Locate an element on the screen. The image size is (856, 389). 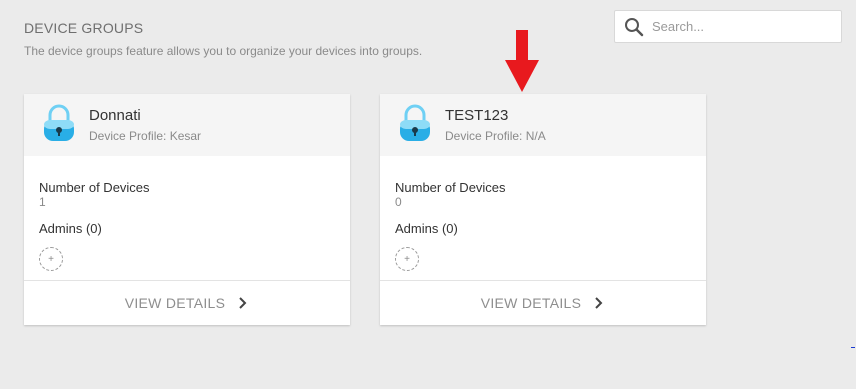
search-input is located at coordinates (742, 26).